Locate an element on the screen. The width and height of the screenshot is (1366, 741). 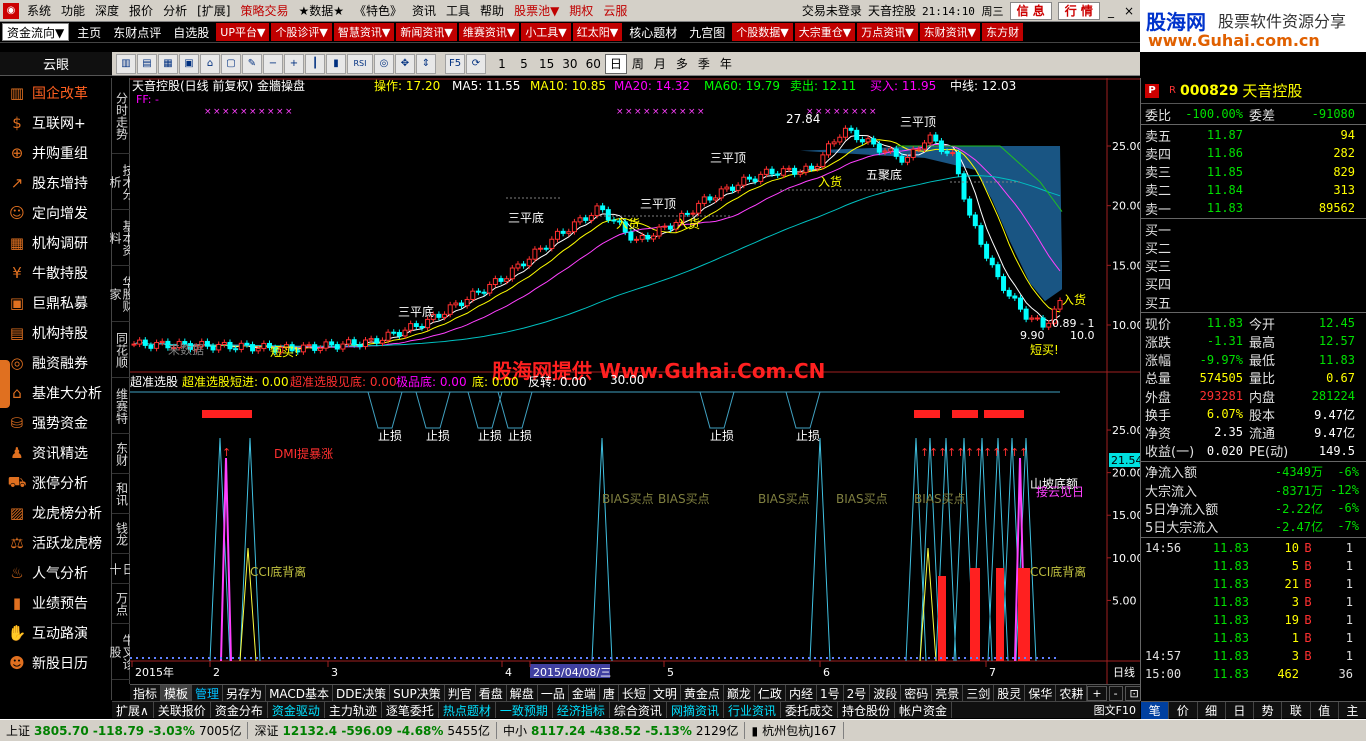
vertical-tab: 华股财家 is located at coordinates (121, 294).